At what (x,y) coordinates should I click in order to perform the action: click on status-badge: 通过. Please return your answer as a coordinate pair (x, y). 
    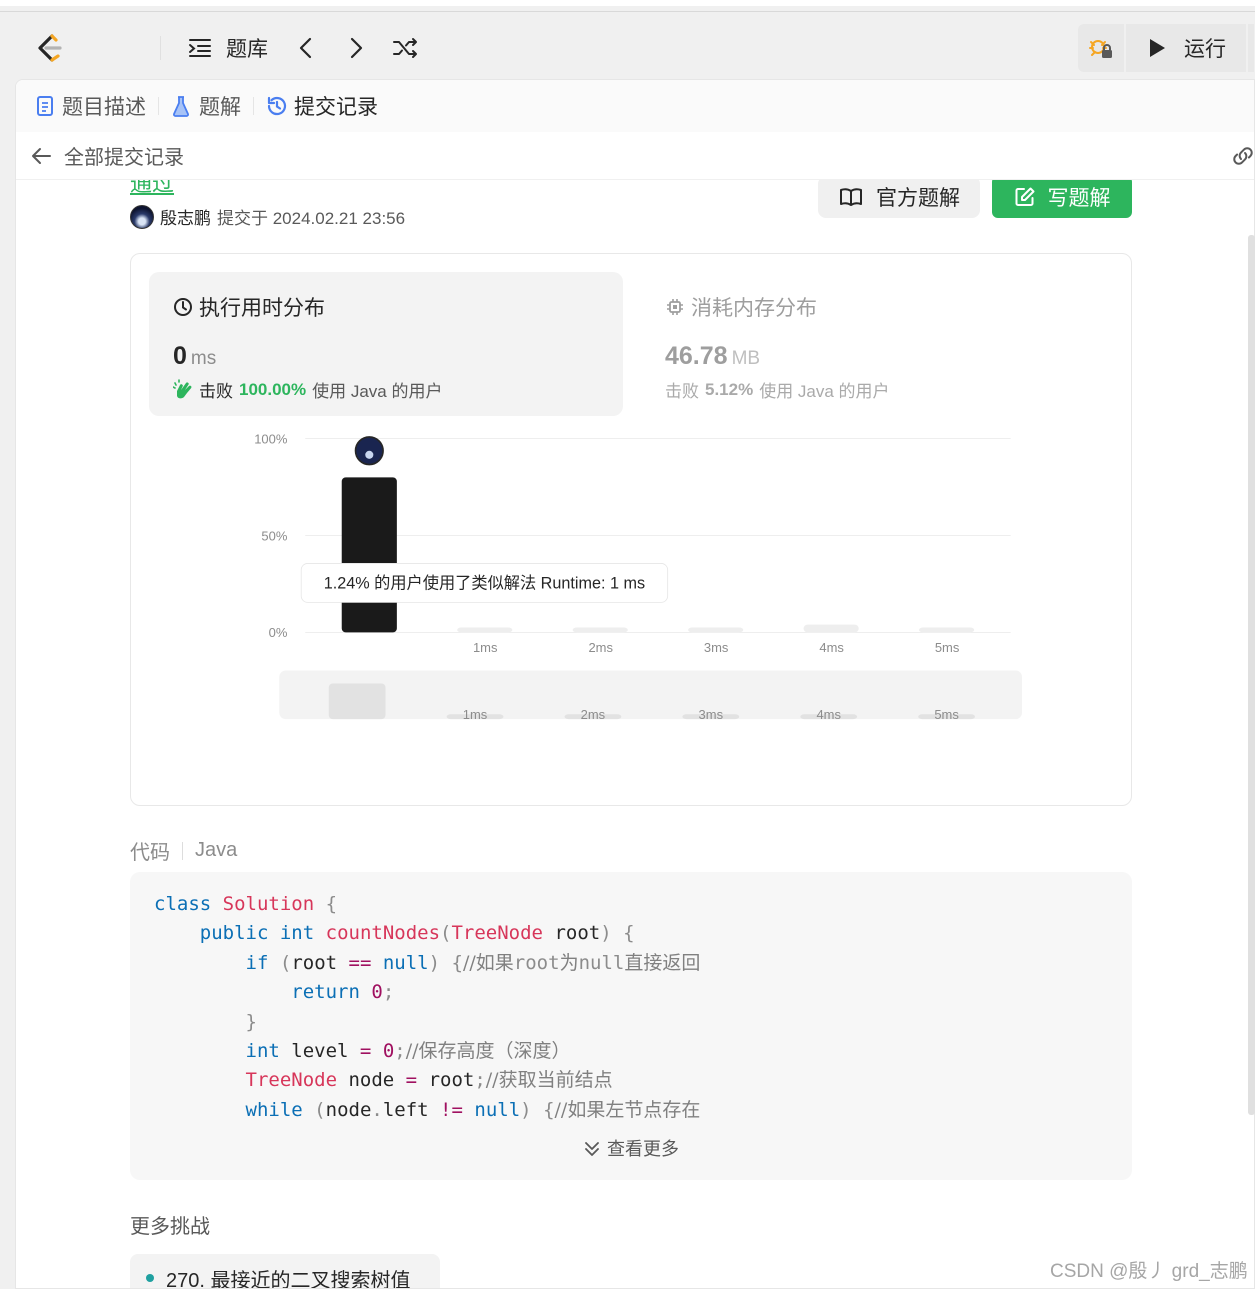
    Looking at the image, I should click on (152, 188).